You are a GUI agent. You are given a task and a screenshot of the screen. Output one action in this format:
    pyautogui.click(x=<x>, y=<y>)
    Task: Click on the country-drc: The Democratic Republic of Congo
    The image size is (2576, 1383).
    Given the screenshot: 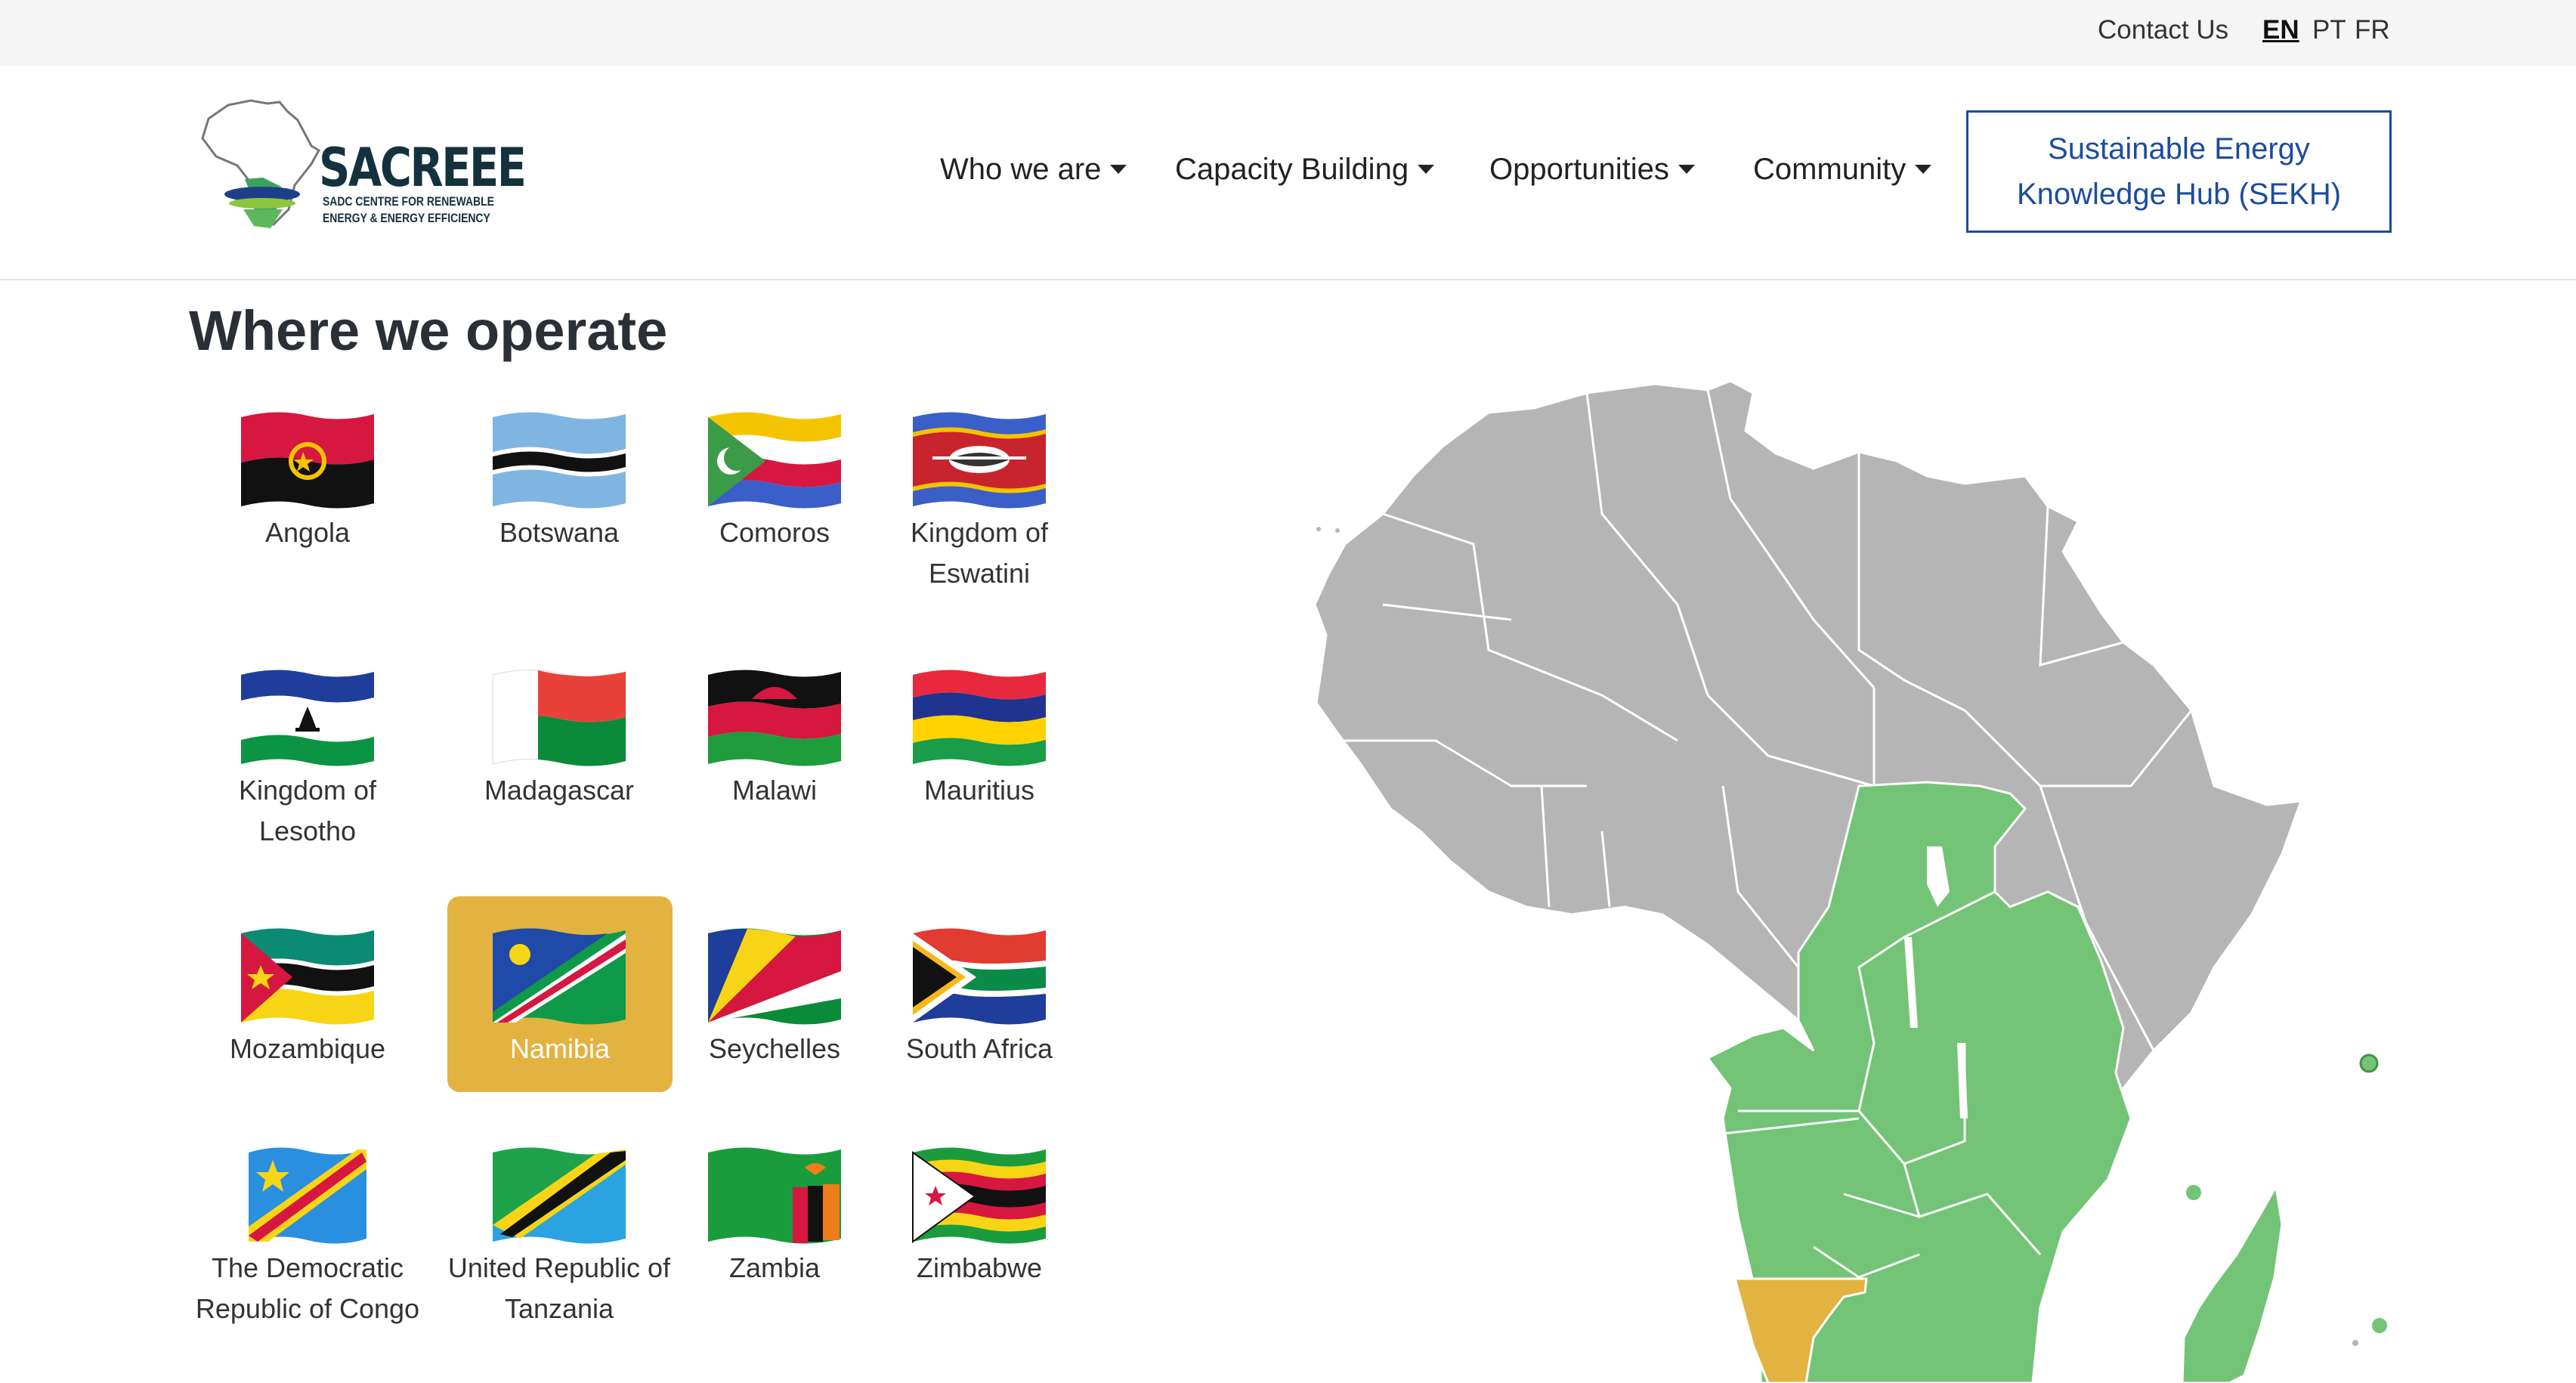 What is the action you would take?
    pyautogui.click(x=307, y=1257)
    